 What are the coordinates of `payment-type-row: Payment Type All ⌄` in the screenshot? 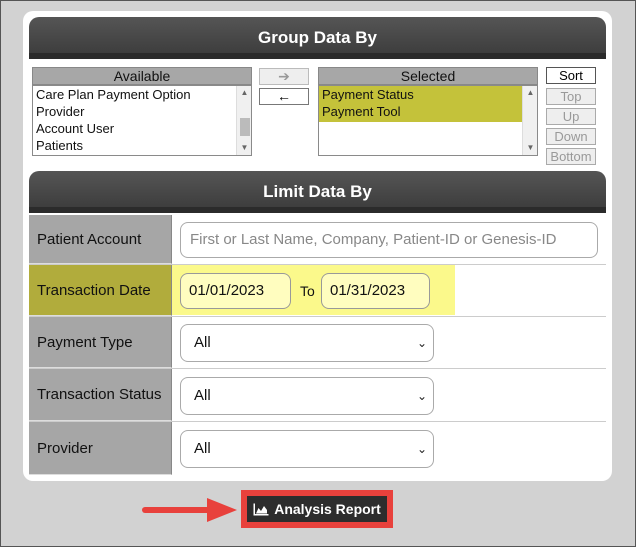 It's located at (317, 343).